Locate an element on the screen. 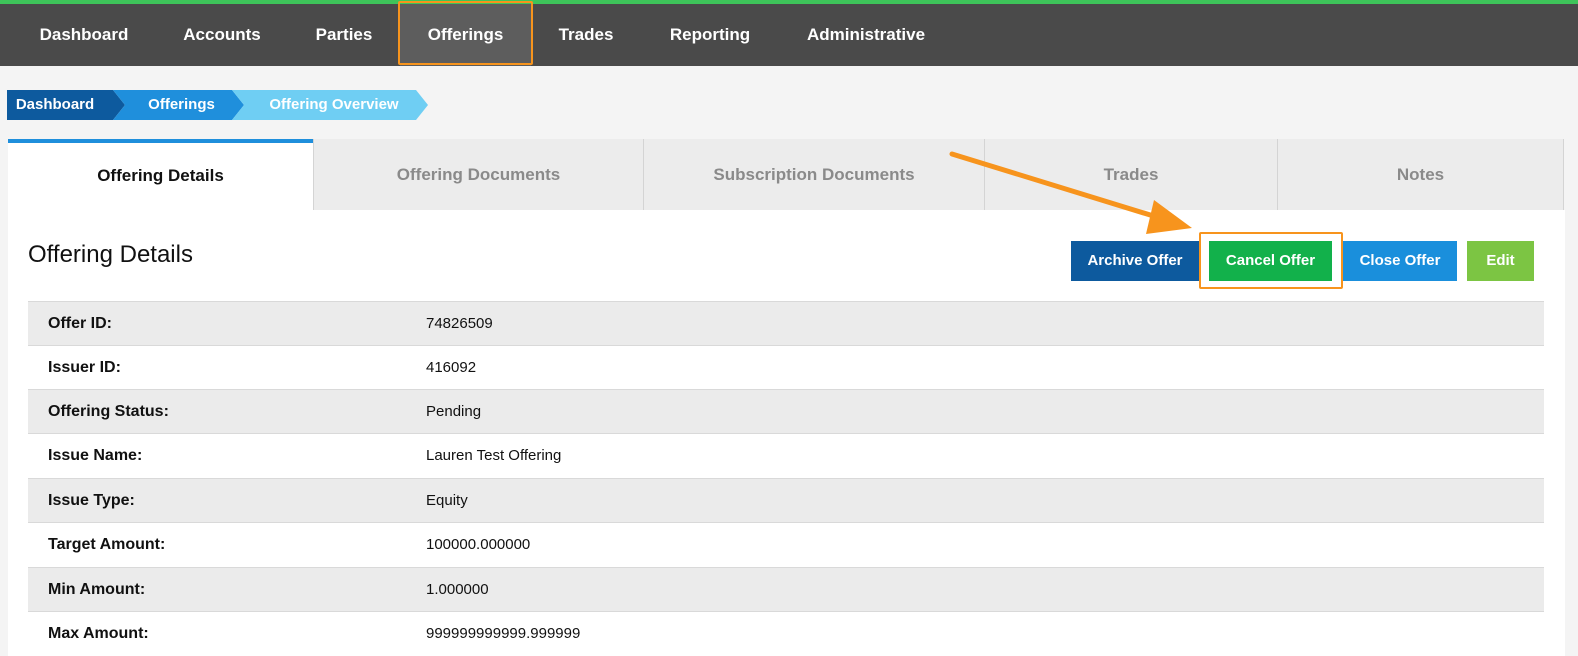 Image resolution: width=1578 pixels, height=656 pixels. tab-offering-documents: Offering Documents is located at coordinates (478, 175).